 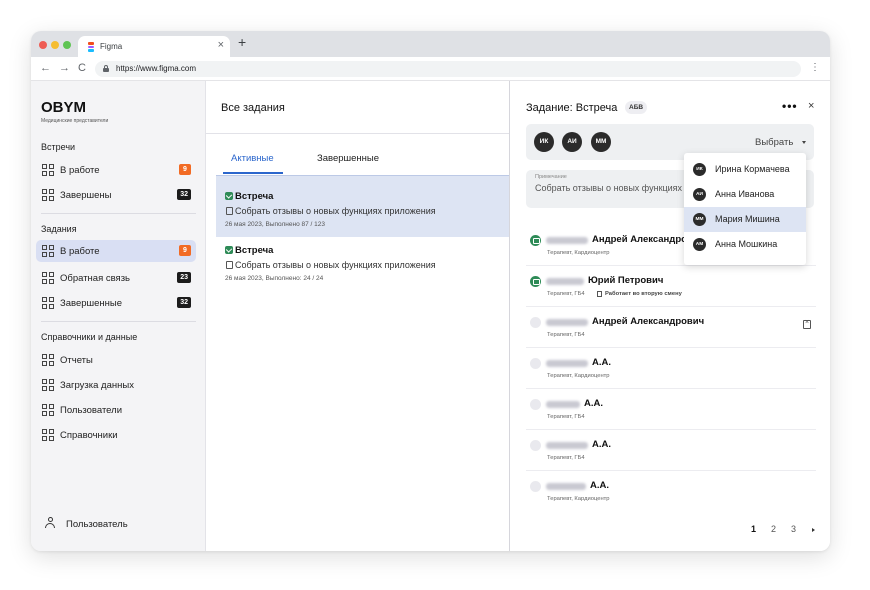 I want to click on remove-icon, so click(x=807, y=324).